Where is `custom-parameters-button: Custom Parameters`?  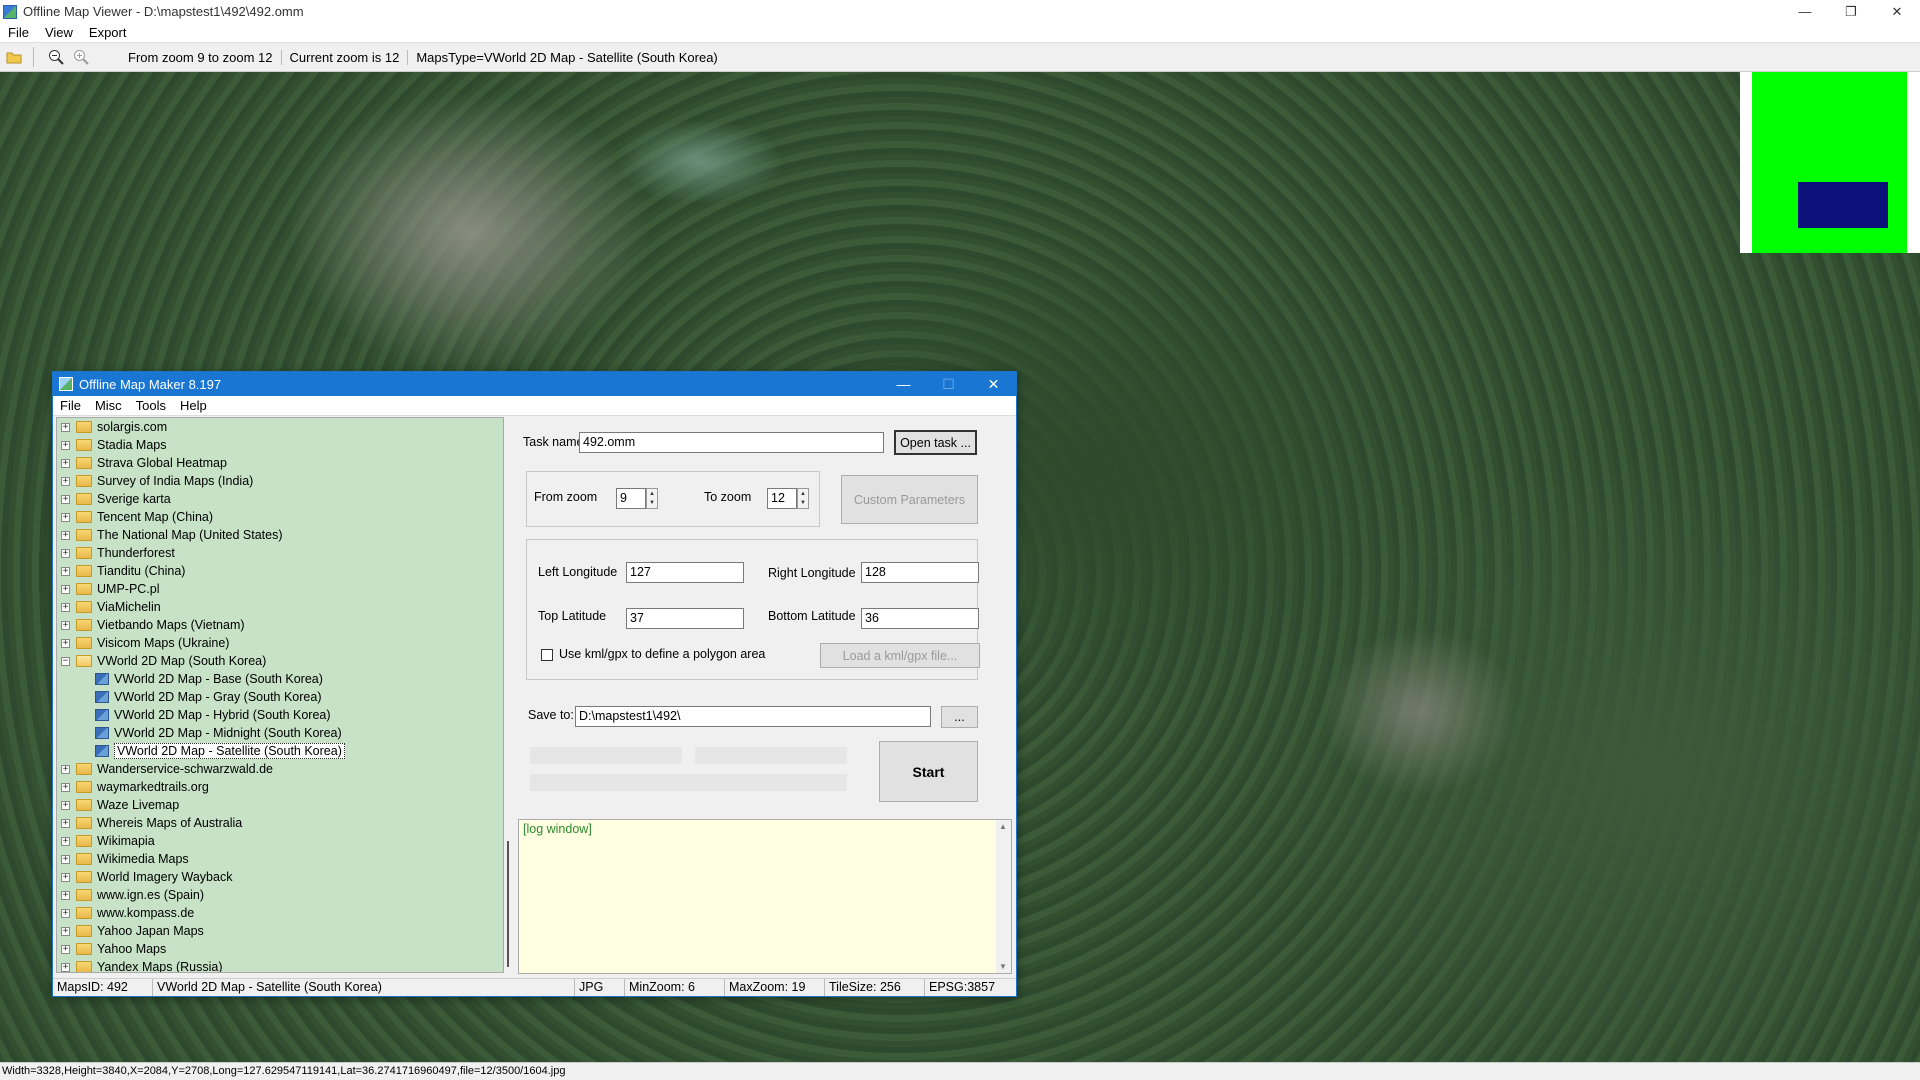 custom-parameters-button: Custom Parameters is located at coordinates (909, 499).